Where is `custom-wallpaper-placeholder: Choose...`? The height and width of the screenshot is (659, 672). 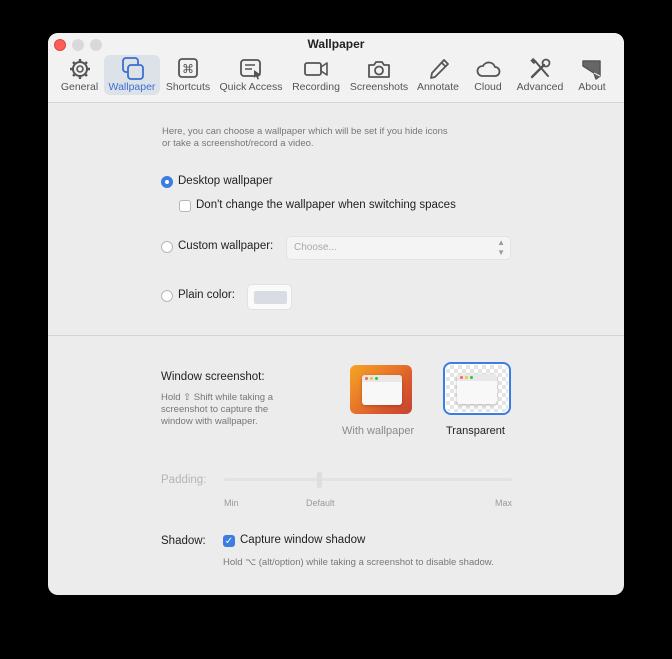
custom-wallpaper-placeholder: Choose... is located at coordinates (315, 247).